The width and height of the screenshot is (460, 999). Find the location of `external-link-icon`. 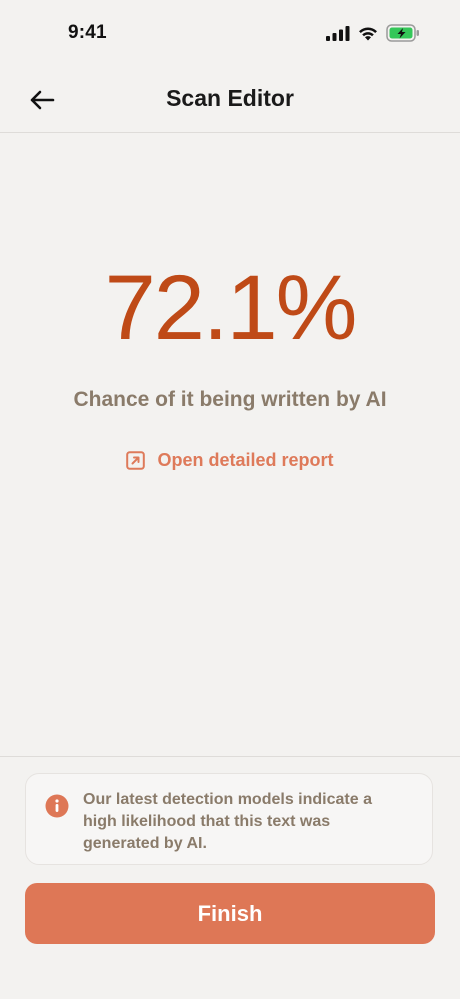

external-link-icon is located at coordinates (136, 460).